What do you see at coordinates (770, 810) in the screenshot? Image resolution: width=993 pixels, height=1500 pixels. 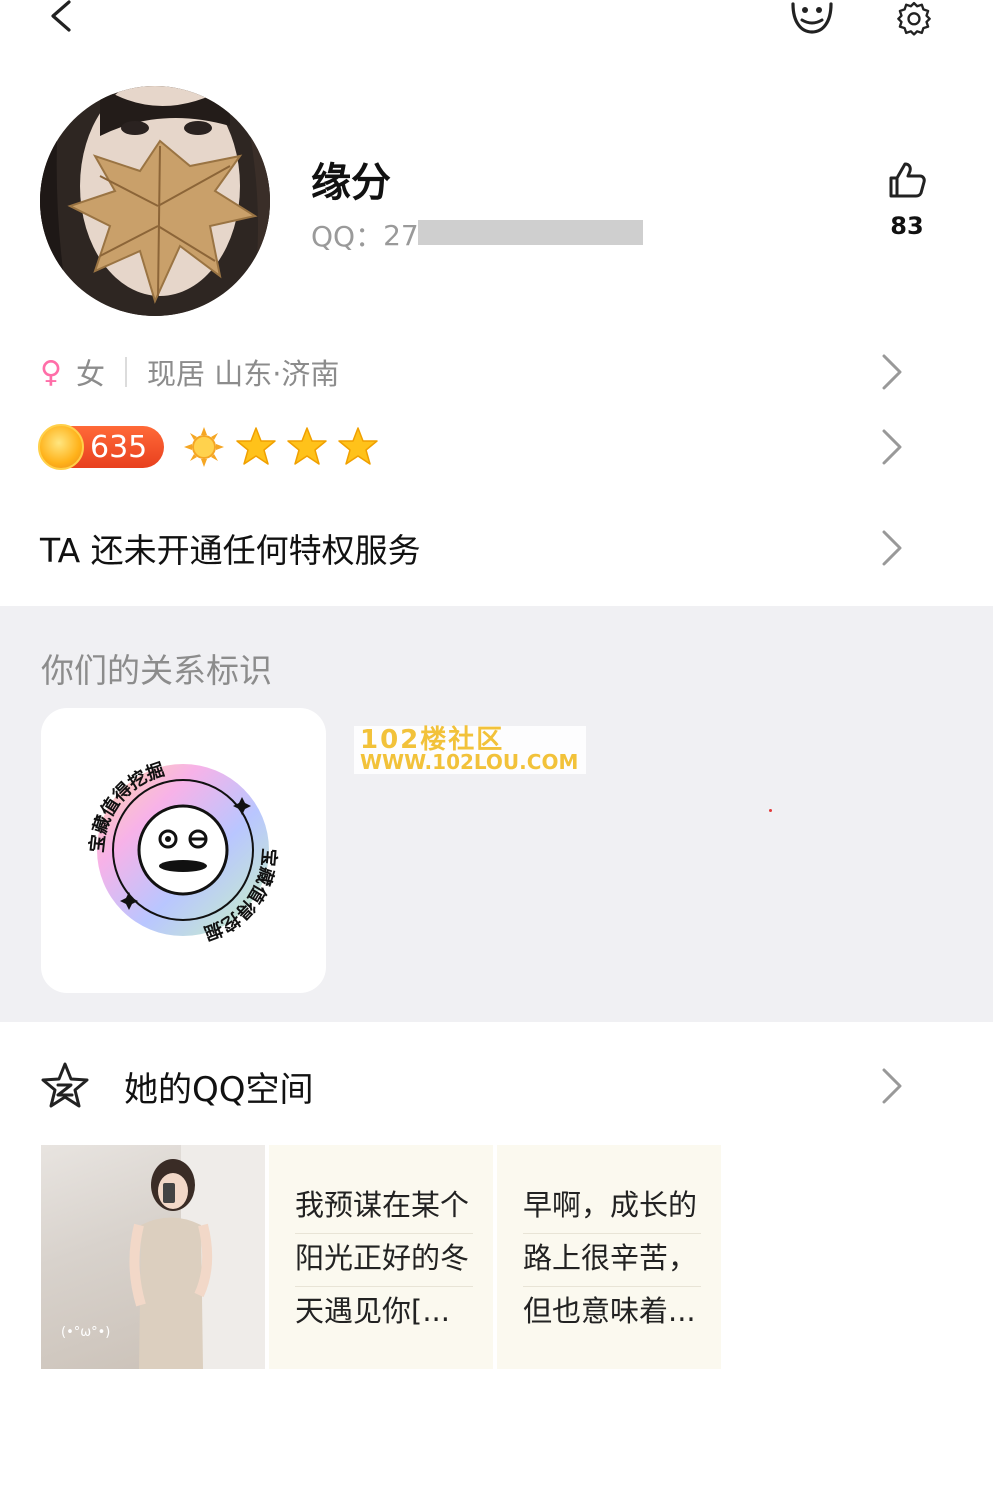 I see `red-dot` at bounding box center [770, 810].